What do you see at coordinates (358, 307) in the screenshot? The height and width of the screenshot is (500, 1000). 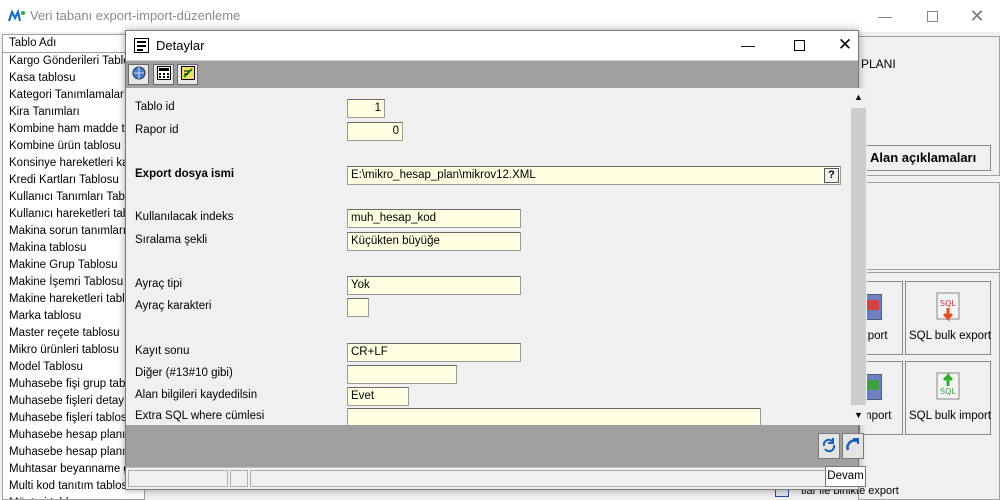 I see `ayrac-karakter-field` at bounding box center [358, 307].